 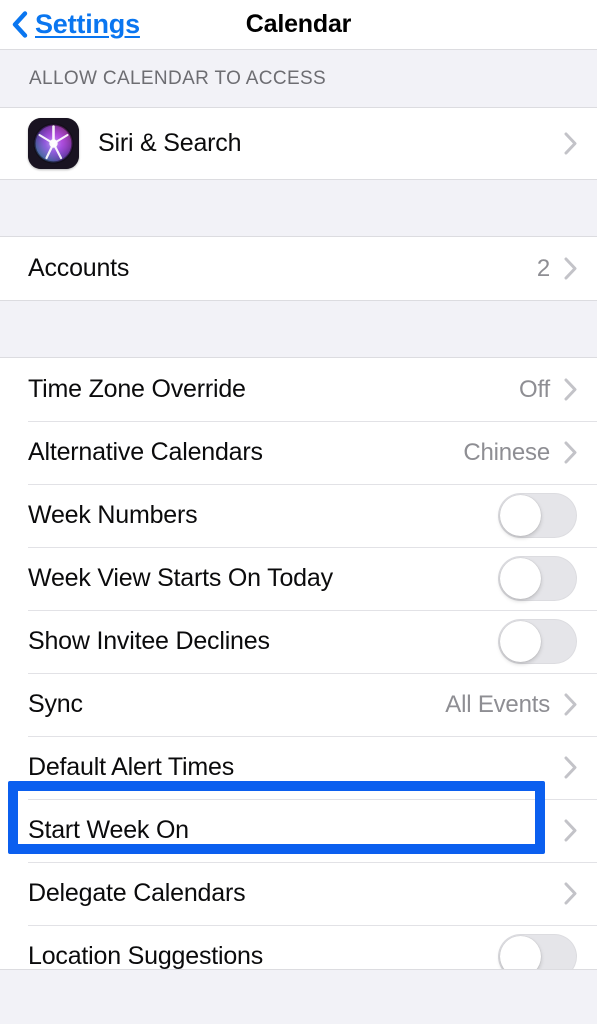 What do you see at coordinates (298, 767) in the screenshot?
I see `row-default-alert-times: Default Alert Times` at bounding box center [298, 767].